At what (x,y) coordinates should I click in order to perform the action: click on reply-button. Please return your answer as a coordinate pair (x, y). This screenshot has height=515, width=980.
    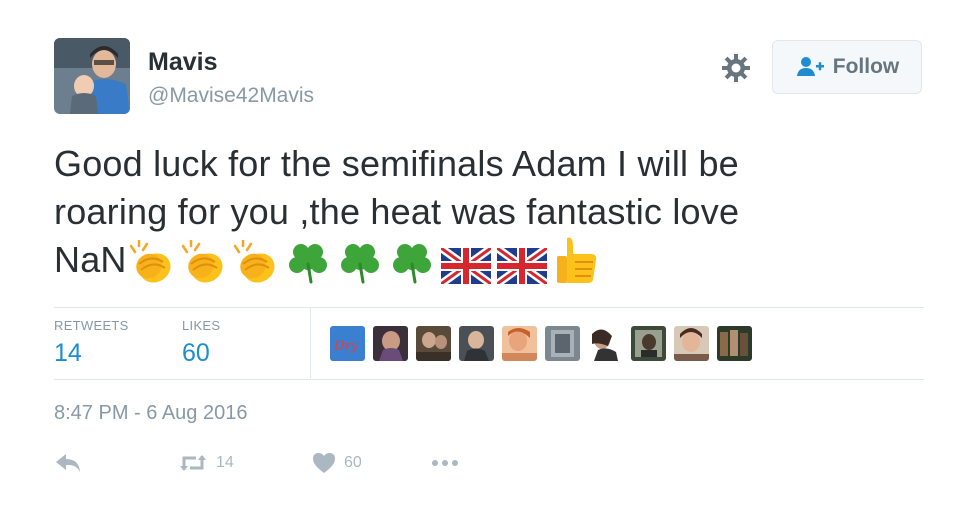
    Looking at the image, I should click on (68, 463).